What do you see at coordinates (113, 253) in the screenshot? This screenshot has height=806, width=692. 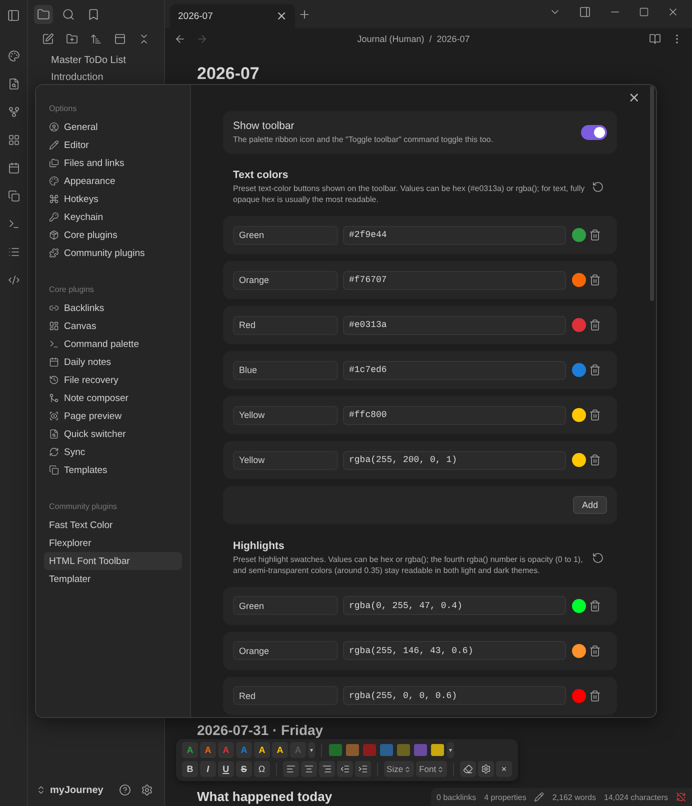 I see `settings-nav-item: Community plugins` at bounding box center [113, 253].